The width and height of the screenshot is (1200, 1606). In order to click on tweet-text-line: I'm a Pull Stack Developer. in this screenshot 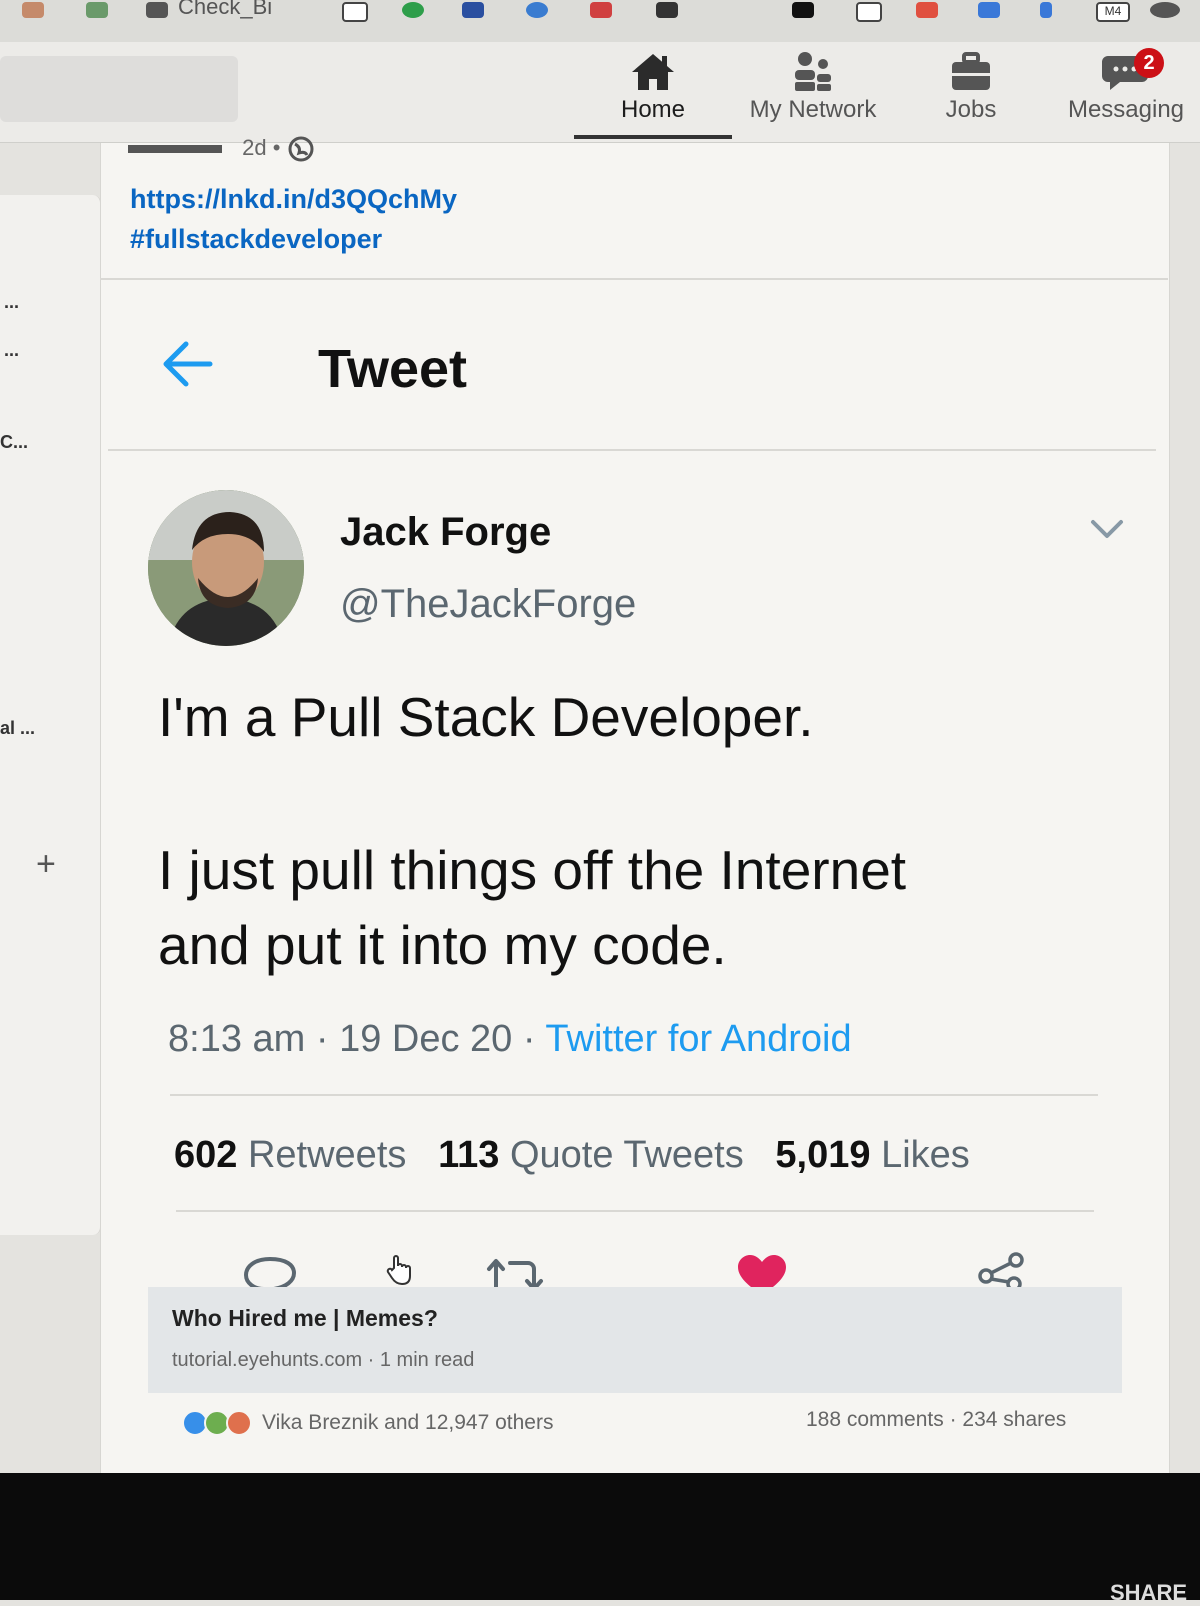, I will do `click(486, 717)`.